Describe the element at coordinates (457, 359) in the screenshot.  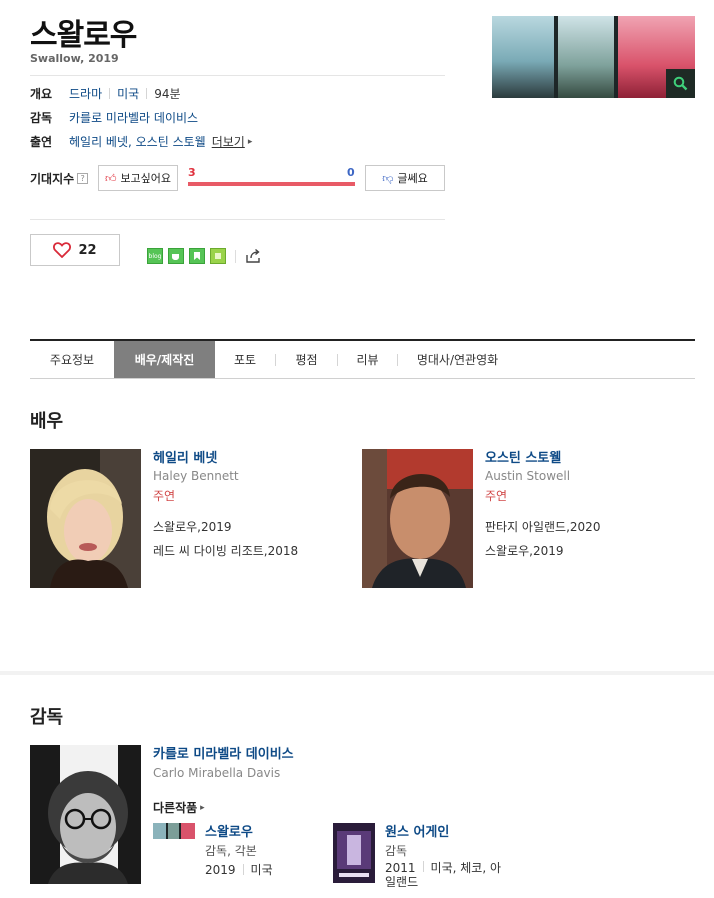
I see `tab-quotes-related: 명대사/연관영화` at that location.